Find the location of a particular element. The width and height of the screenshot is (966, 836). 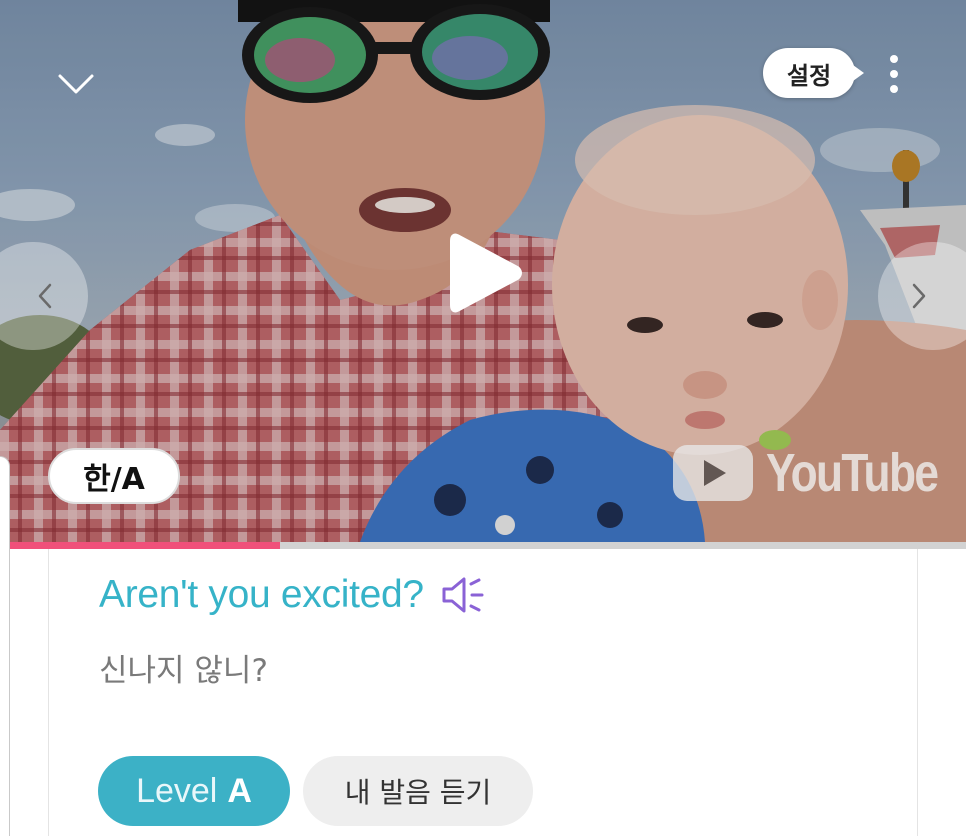

youtube-watermark-text: YouTube is located at coordinates (852, 473).